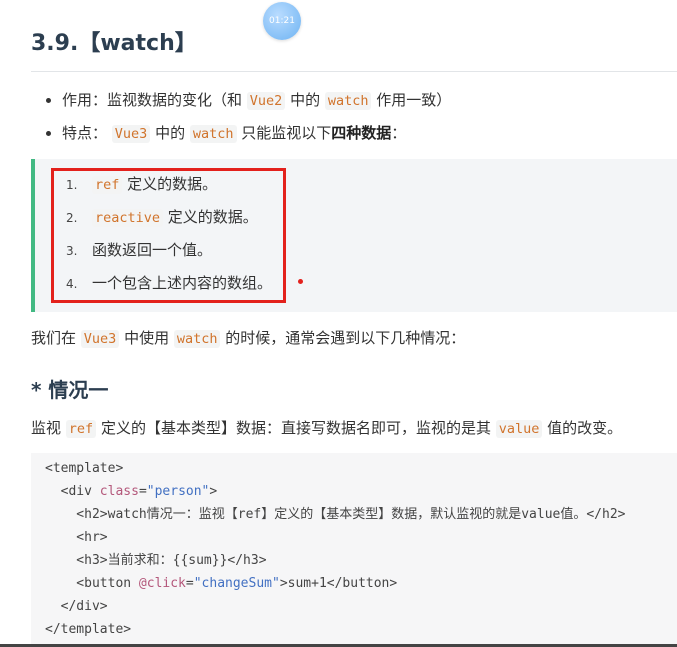 The height and width of the screenshot is (647, 677). I want to click on code-text: <template>, so click(84, 468).